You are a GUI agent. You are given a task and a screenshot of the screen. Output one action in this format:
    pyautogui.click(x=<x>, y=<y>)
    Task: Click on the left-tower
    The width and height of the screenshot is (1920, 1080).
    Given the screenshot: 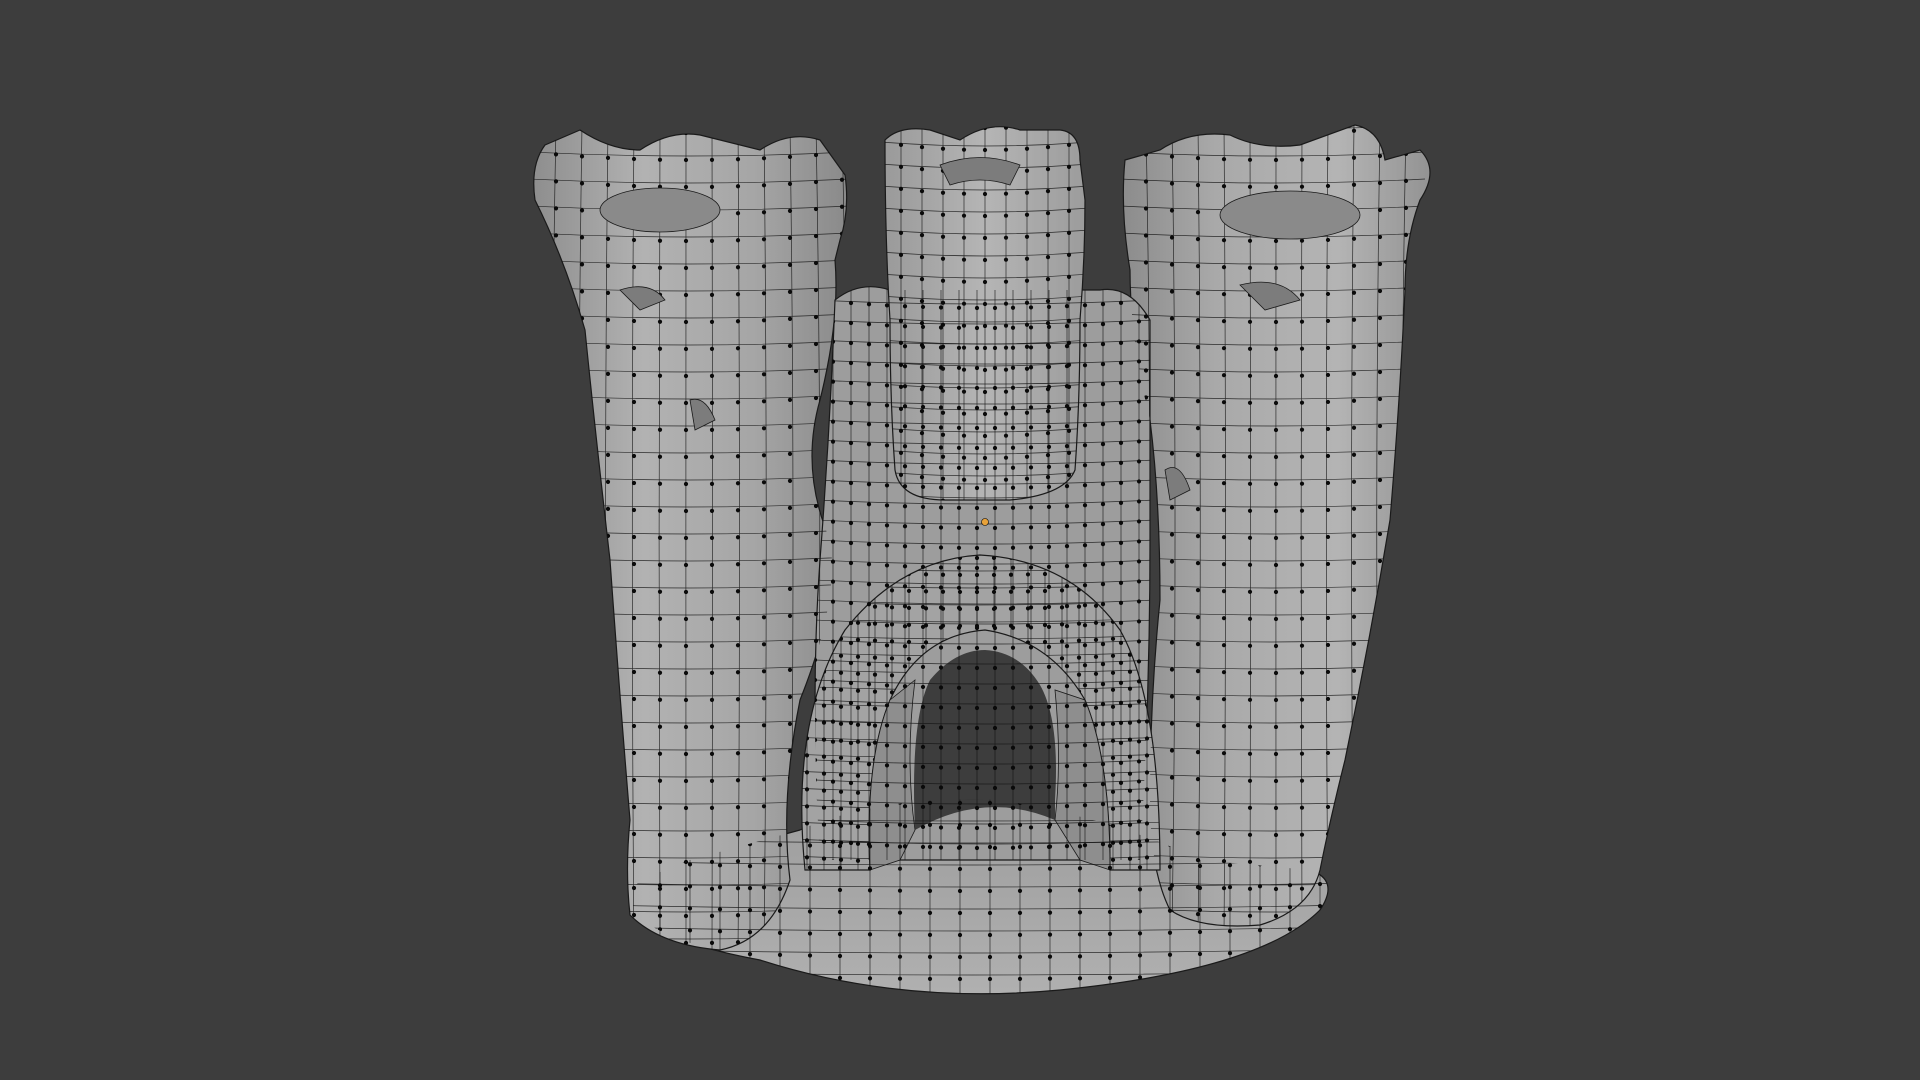 What is the action you would take?
    pyautogui.click(x=690, y=540)
    